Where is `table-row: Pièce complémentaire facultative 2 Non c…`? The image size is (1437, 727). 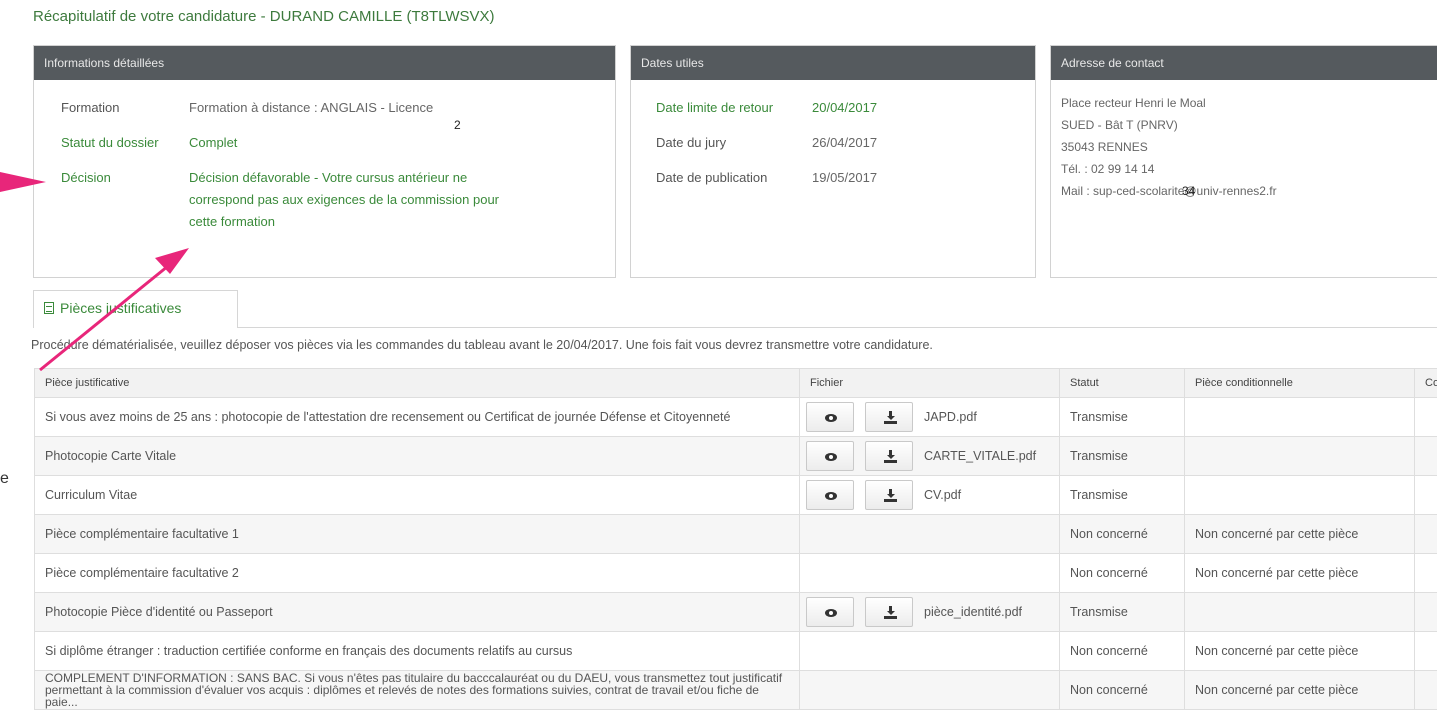
table-row: Pièce complémentaire facultative 2 Non c… is located at coordinates (735, 573).